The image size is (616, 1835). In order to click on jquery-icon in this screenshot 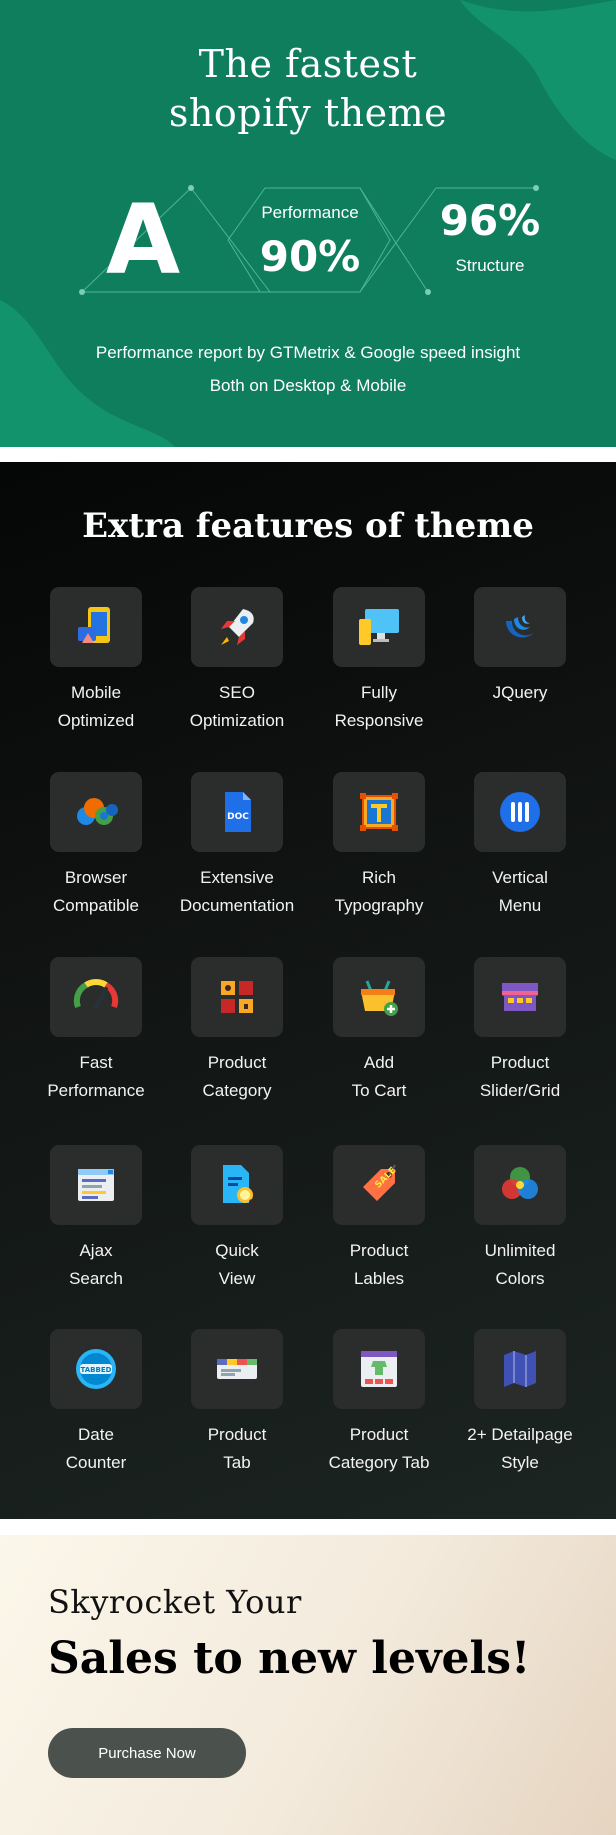, I will do `click(520, 627)`.